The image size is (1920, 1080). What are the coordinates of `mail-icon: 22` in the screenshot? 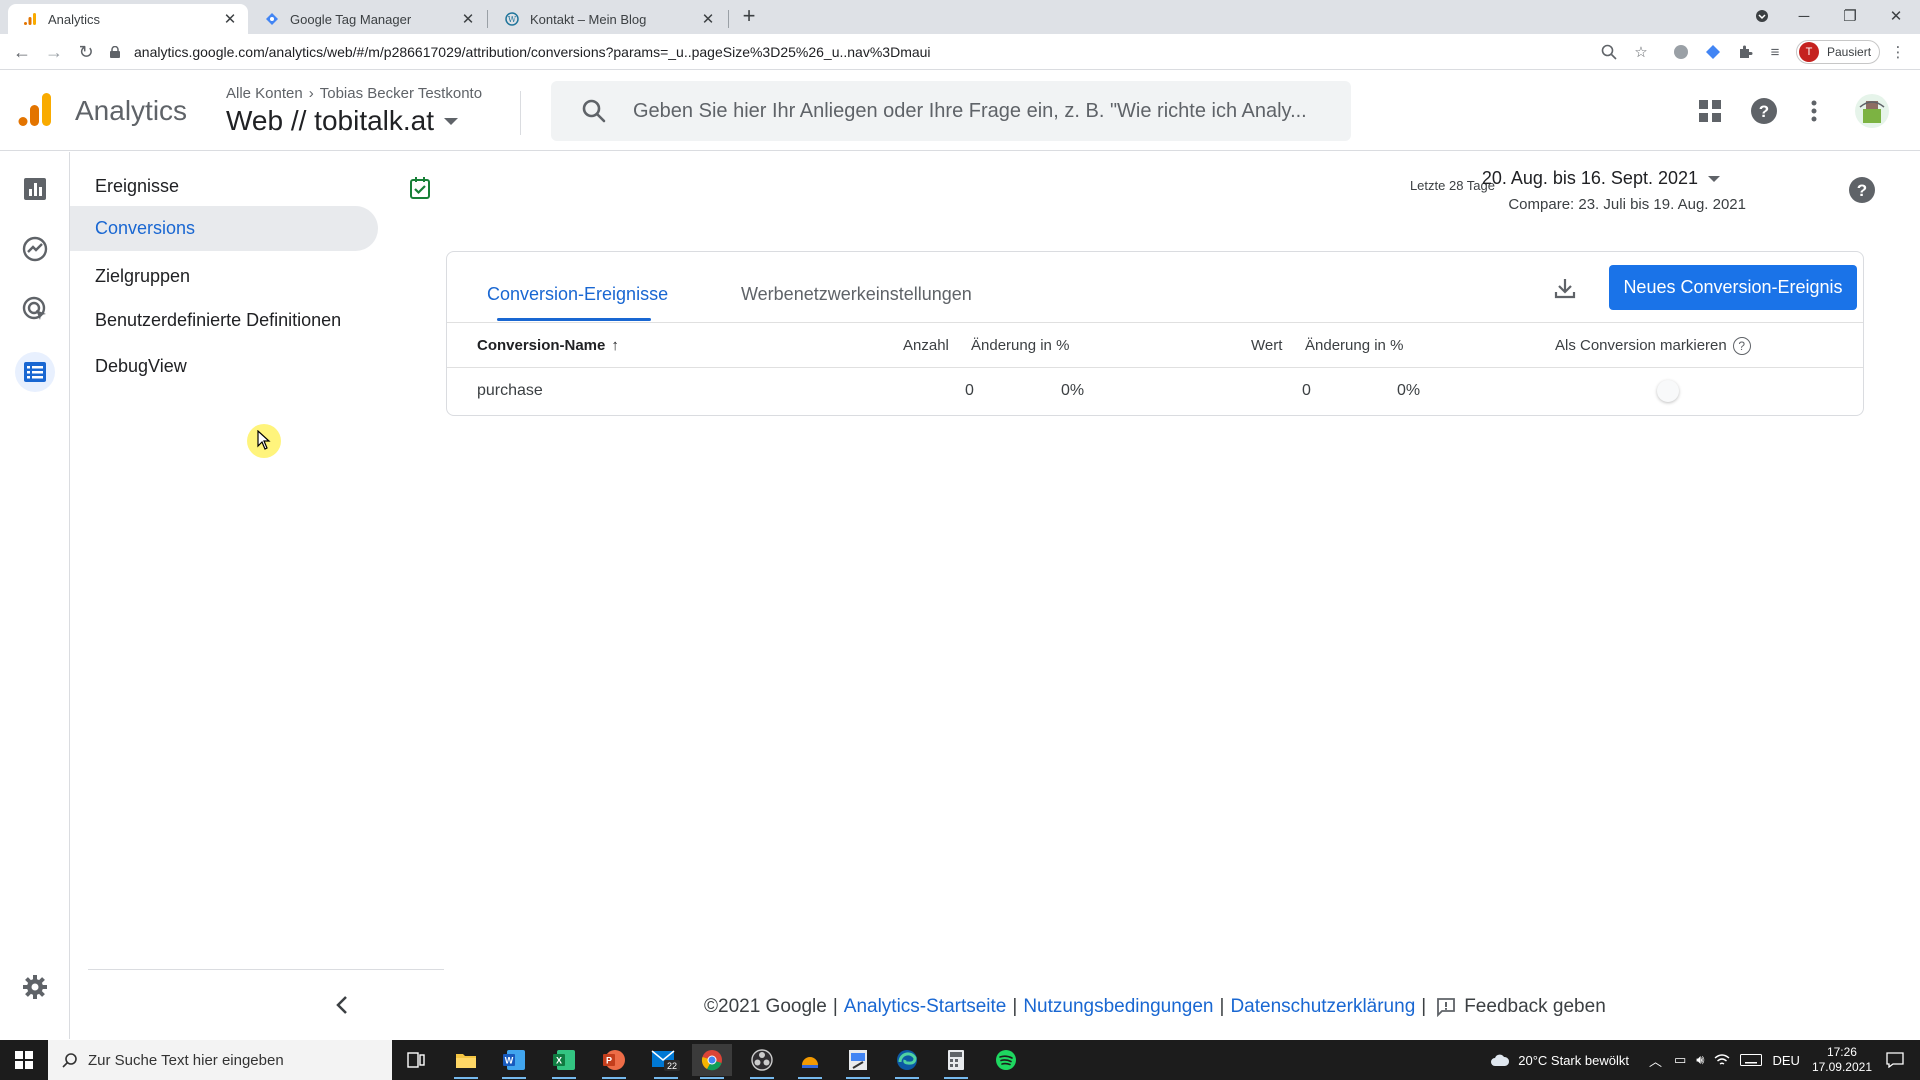 It's located at (666, 1061).